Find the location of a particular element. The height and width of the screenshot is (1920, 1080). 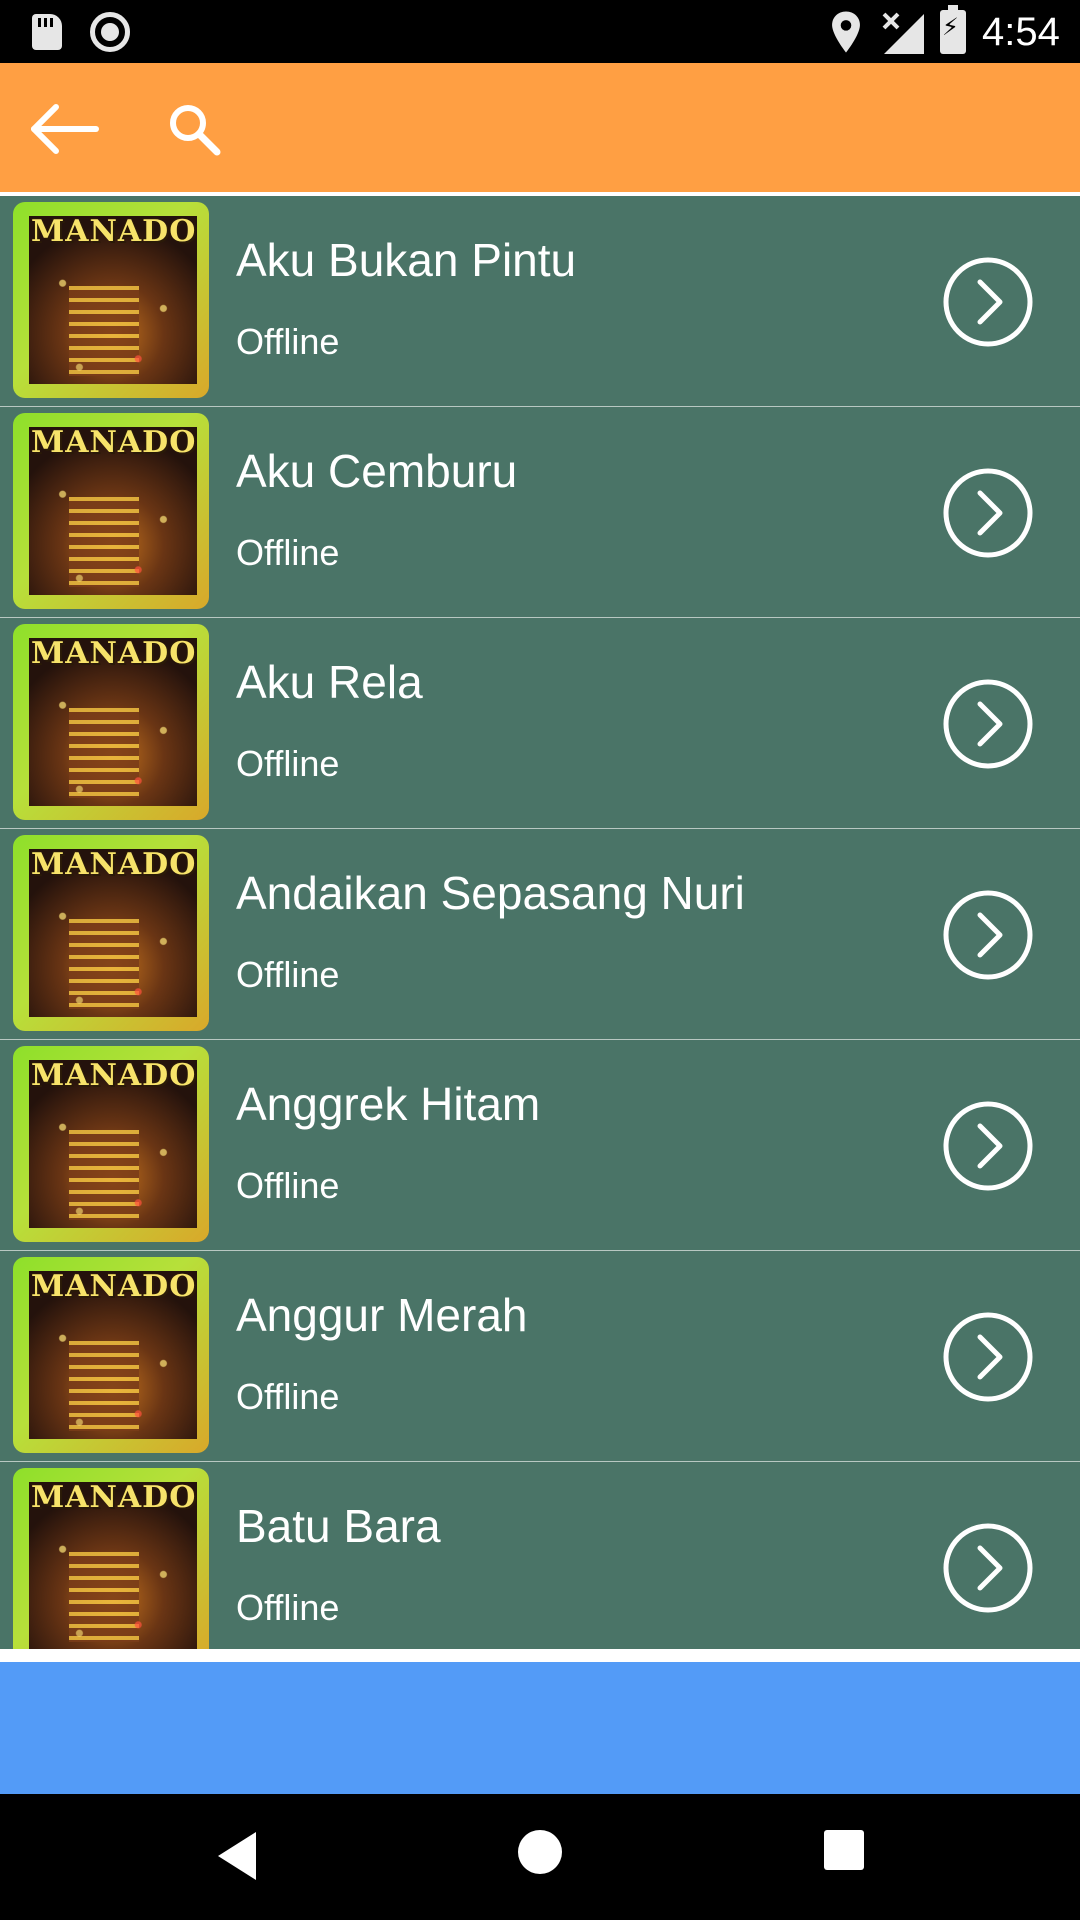

song-title: Anggrek Hitam is located at coordinates (388, 1104).